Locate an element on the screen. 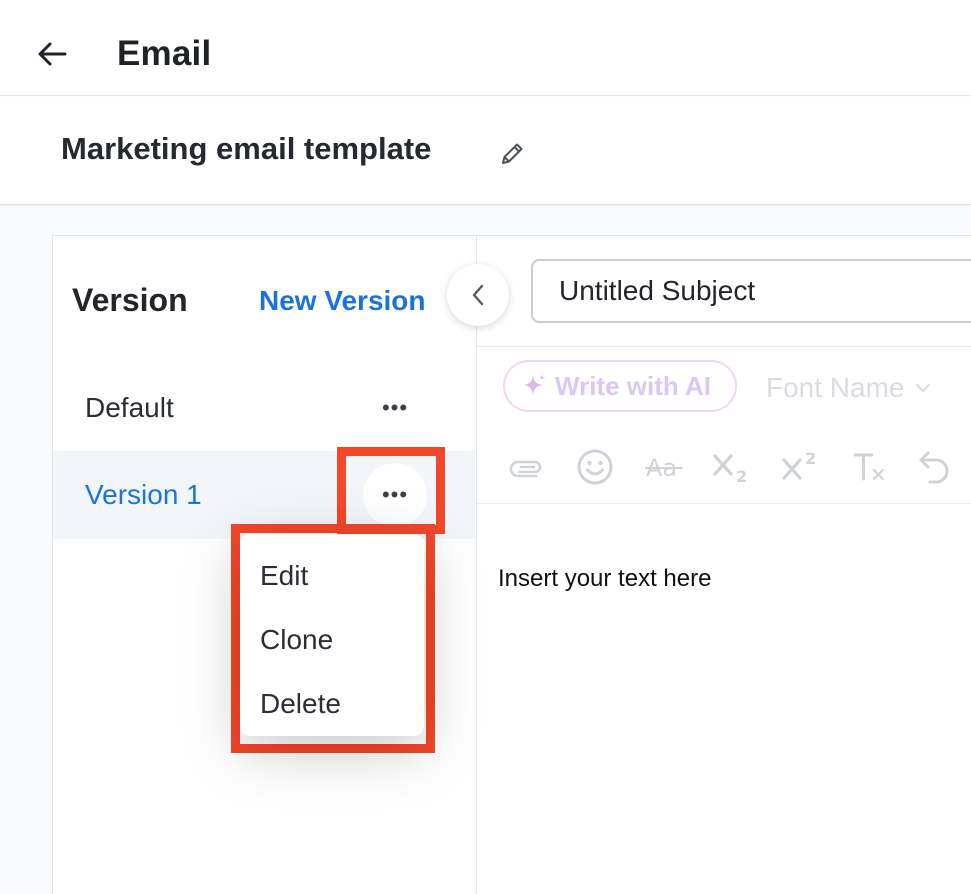 The height and width of the screenshot is (894, 971). version-context-menu: Edit Clone Delete is located at coordinates (332, 635).